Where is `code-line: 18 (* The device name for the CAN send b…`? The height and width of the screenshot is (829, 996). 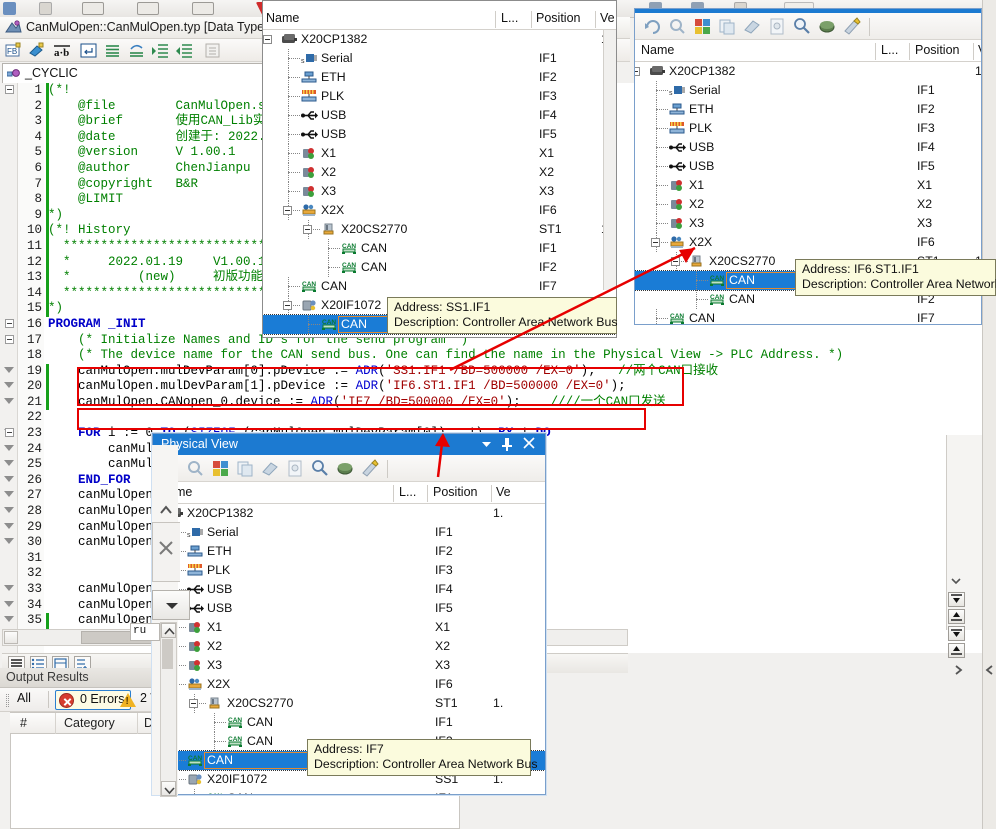 code-line: 18 (* The device name for the CAN send b… is located at coordinates (499, 356).